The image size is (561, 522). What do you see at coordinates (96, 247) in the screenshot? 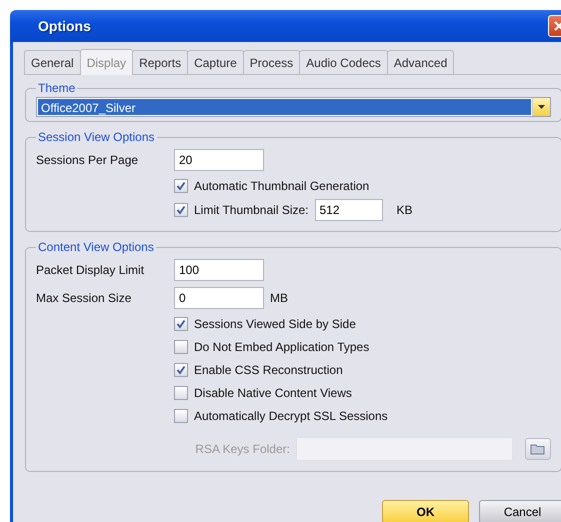
I see `group-title: Content View Options` at bounding box center [96, 247].